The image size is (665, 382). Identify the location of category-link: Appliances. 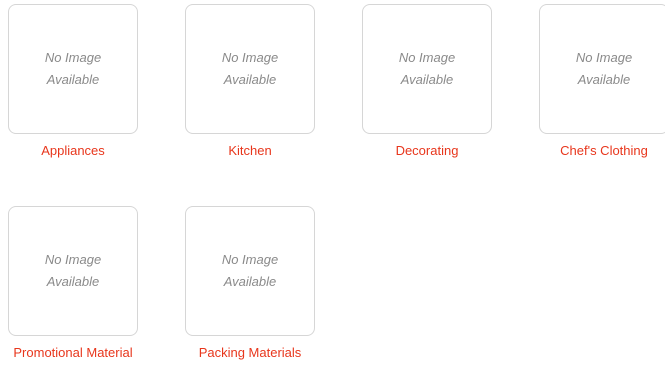
(73, 150).